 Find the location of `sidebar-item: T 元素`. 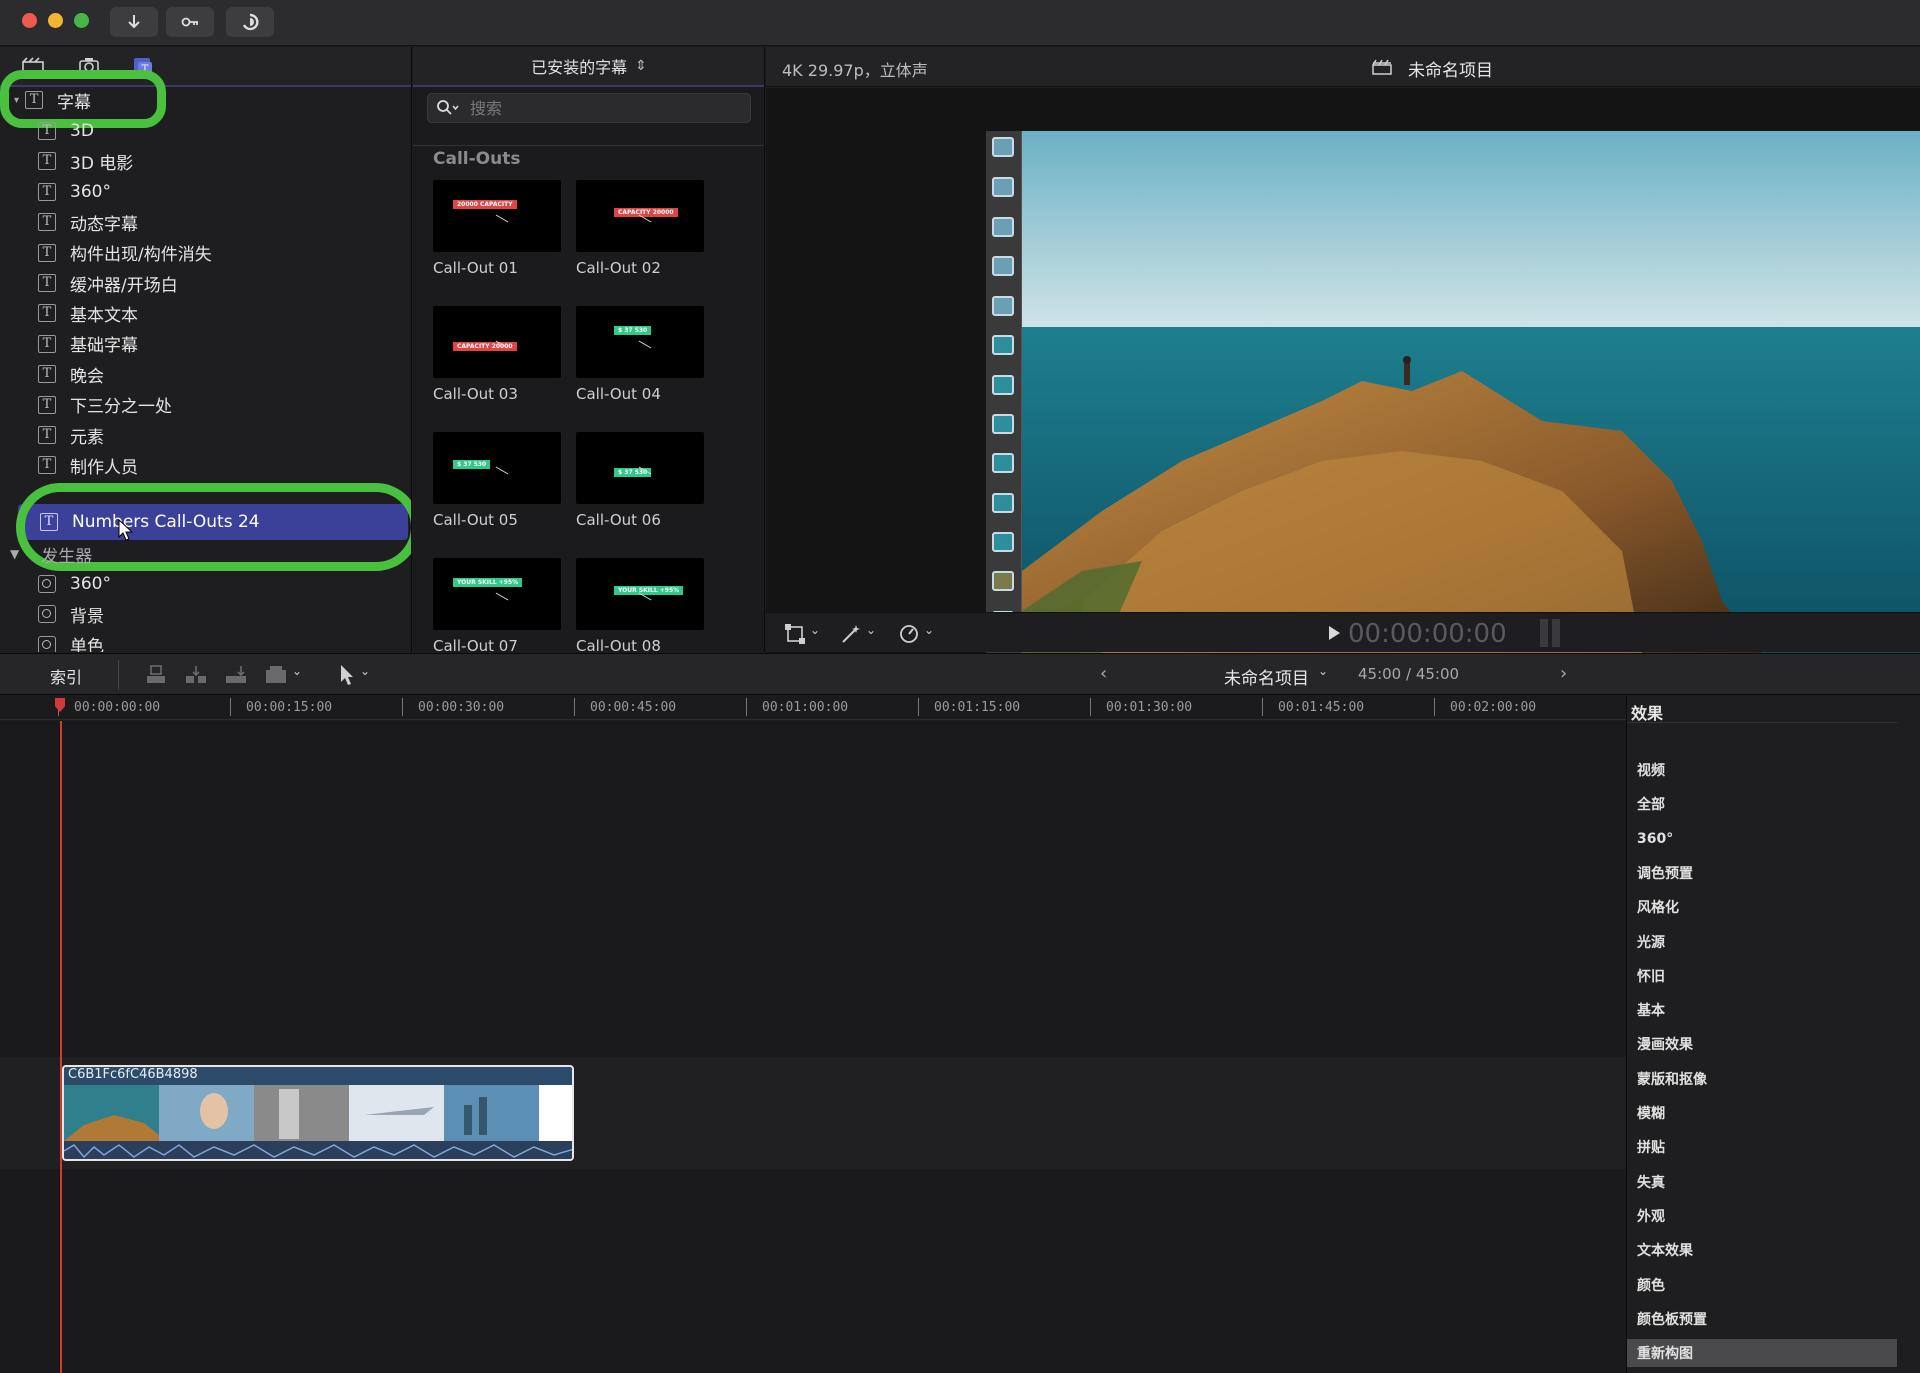

sidebar-item: T 元素 is located at coordinates (71, 435).